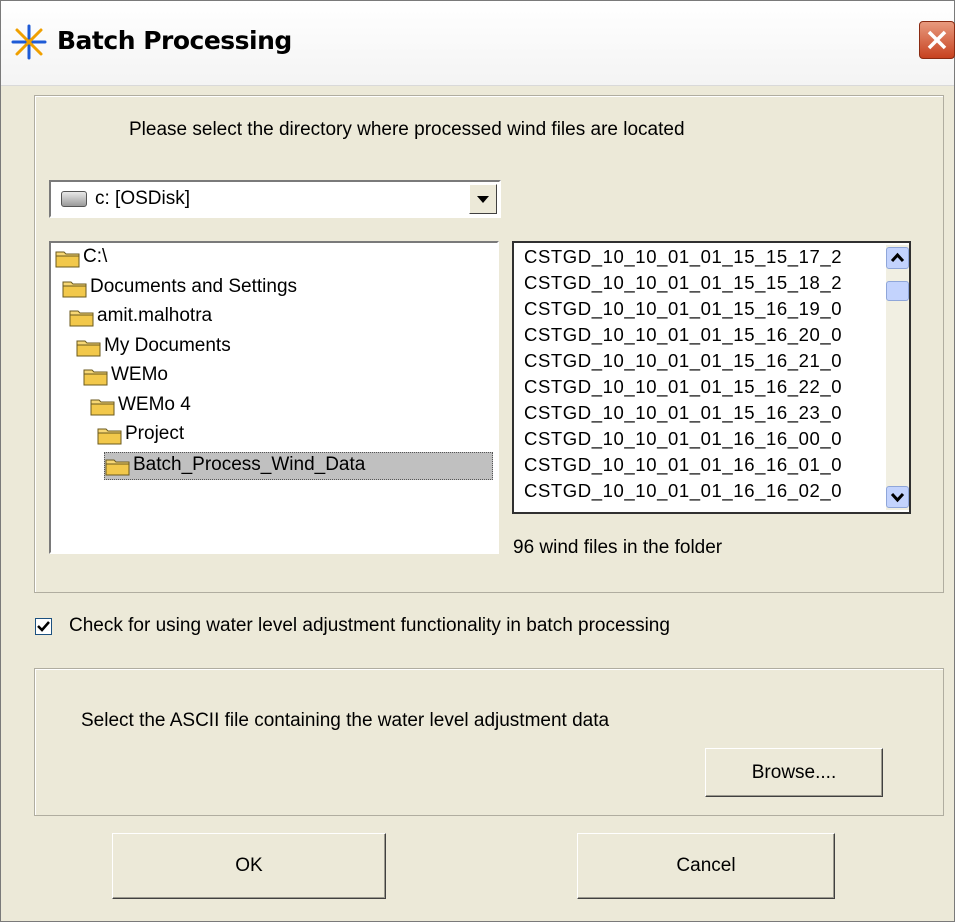  I want to click on file-count: 96 wind files in the folder, so click(618, 547).